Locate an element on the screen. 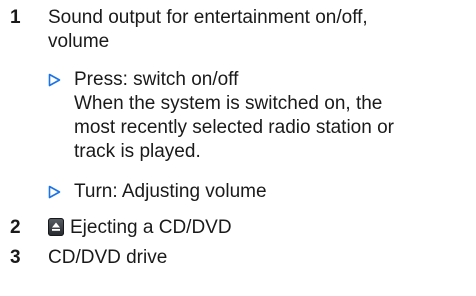  item-number: 1 is located at coordinates (15, 17).